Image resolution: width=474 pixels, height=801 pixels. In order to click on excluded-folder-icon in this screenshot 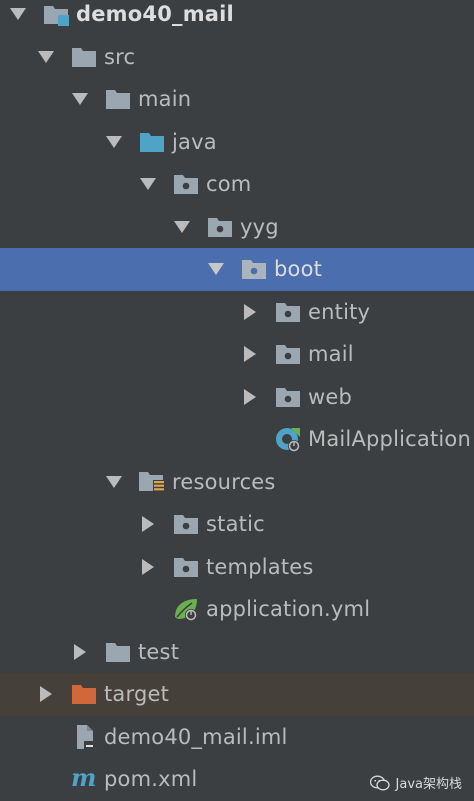, I will do `click(84, 694)`.